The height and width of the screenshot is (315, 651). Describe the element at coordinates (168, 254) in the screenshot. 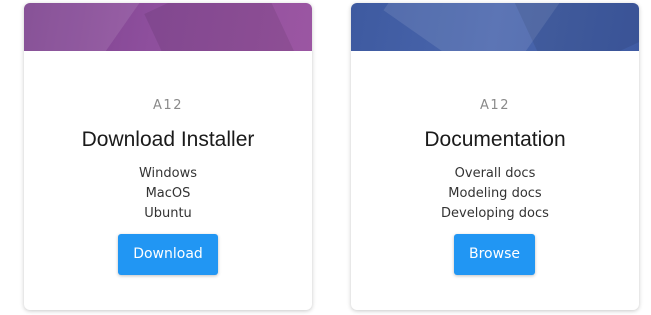

I see `download-button: Download` at that location.